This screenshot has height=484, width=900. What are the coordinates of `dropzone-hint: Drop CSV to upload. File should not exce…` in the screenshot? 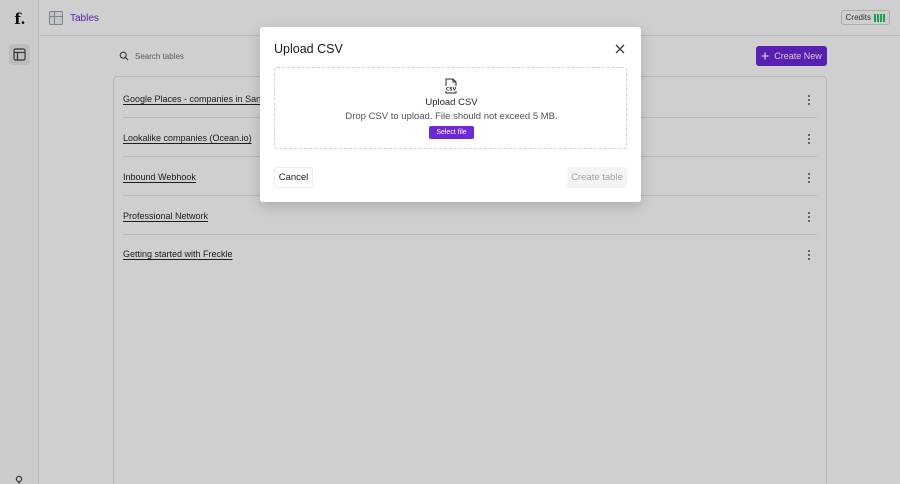 It's located at (451, 116).